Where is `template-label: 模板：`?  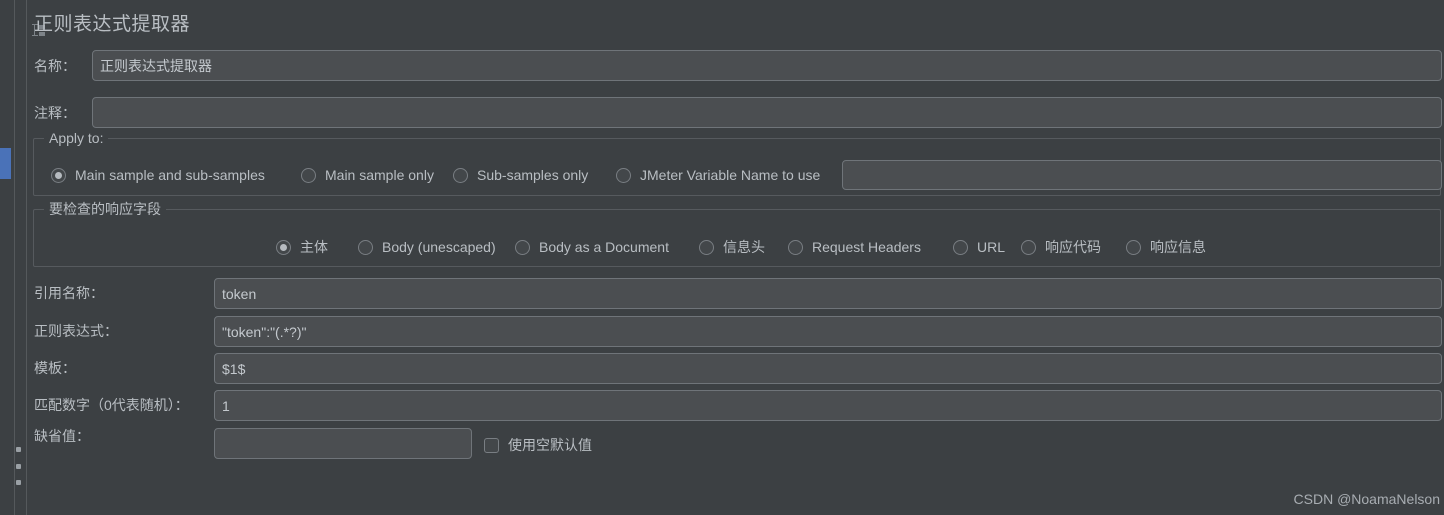
template-label: 模板： is located at coordinates (55, 368).